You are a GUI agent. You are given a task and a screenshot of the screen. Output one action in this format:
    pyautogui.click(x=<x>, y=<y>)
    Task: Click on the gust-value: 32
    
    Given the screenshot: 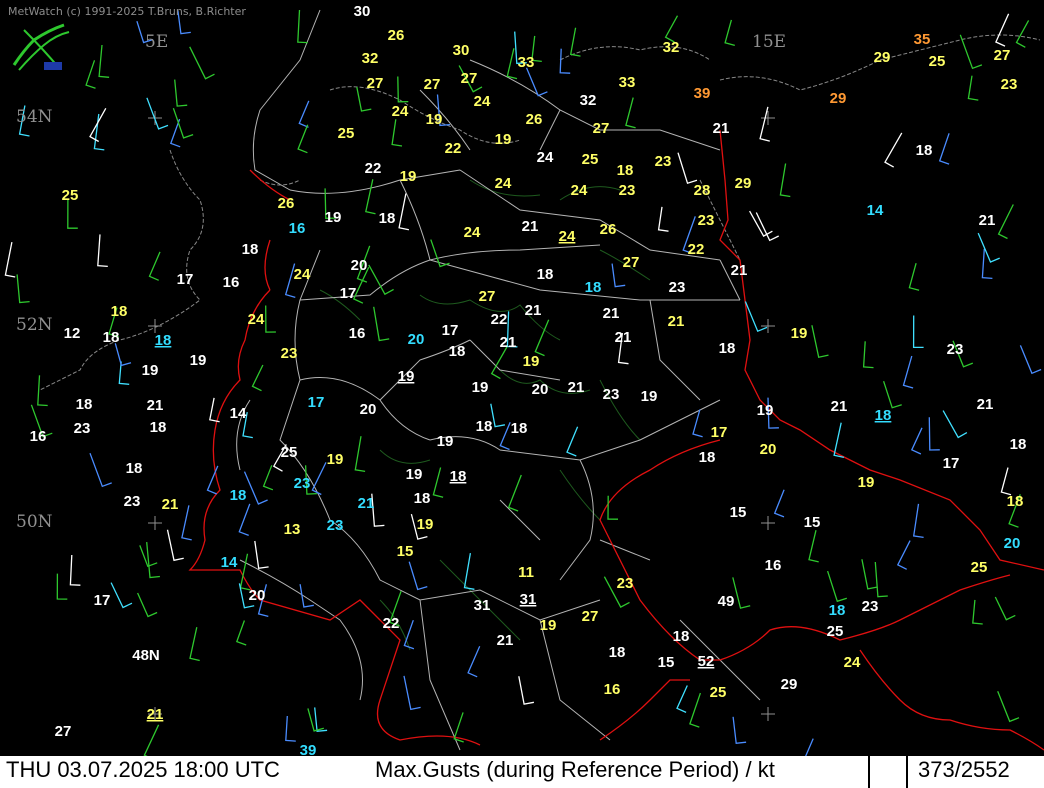 What is the action you would take?
    pyautogui.click(x=588, y=100)
    